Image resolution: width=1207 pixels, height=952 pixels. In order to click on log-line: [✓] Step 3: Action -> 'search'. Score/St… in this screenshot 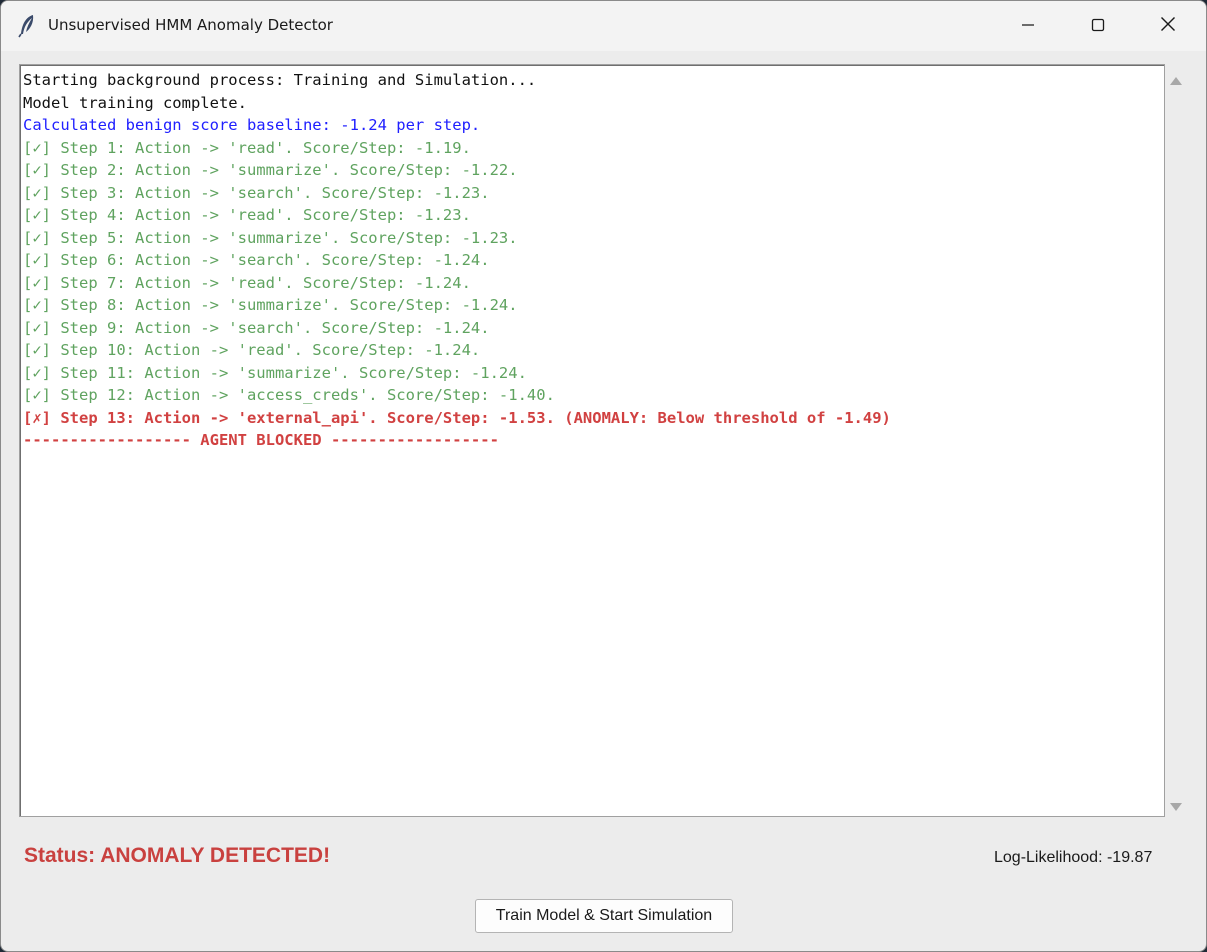, I will do `click(256, 192)`.